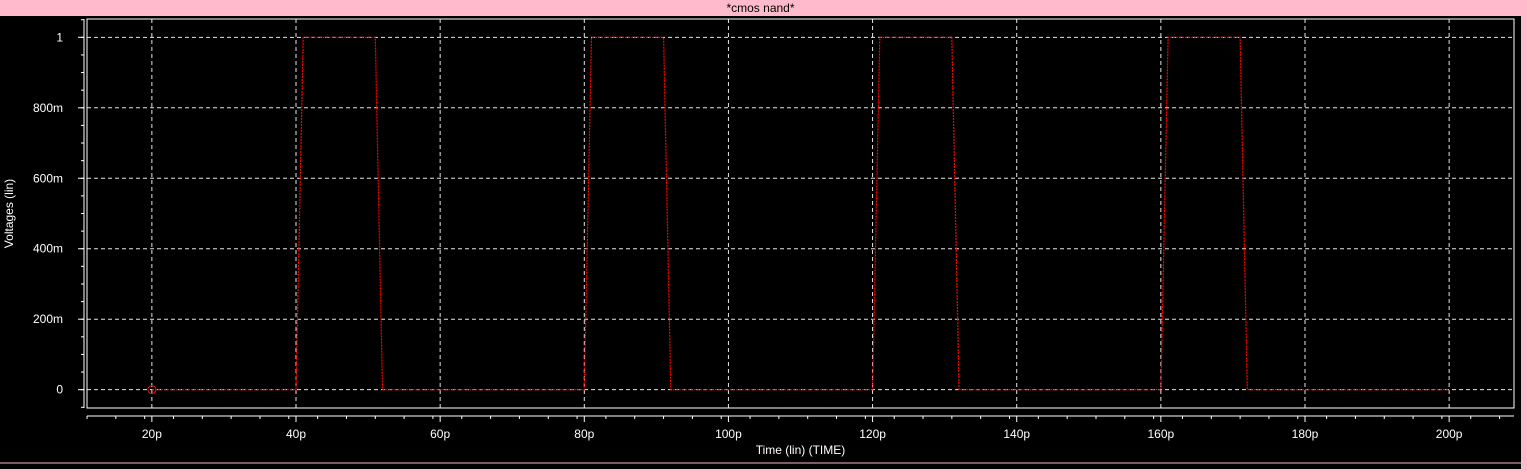 The image size is (1527, 472). Describe the element at coordinates (48, 178) in the screenshot. I see `y-tick-label: 600m` at that location.